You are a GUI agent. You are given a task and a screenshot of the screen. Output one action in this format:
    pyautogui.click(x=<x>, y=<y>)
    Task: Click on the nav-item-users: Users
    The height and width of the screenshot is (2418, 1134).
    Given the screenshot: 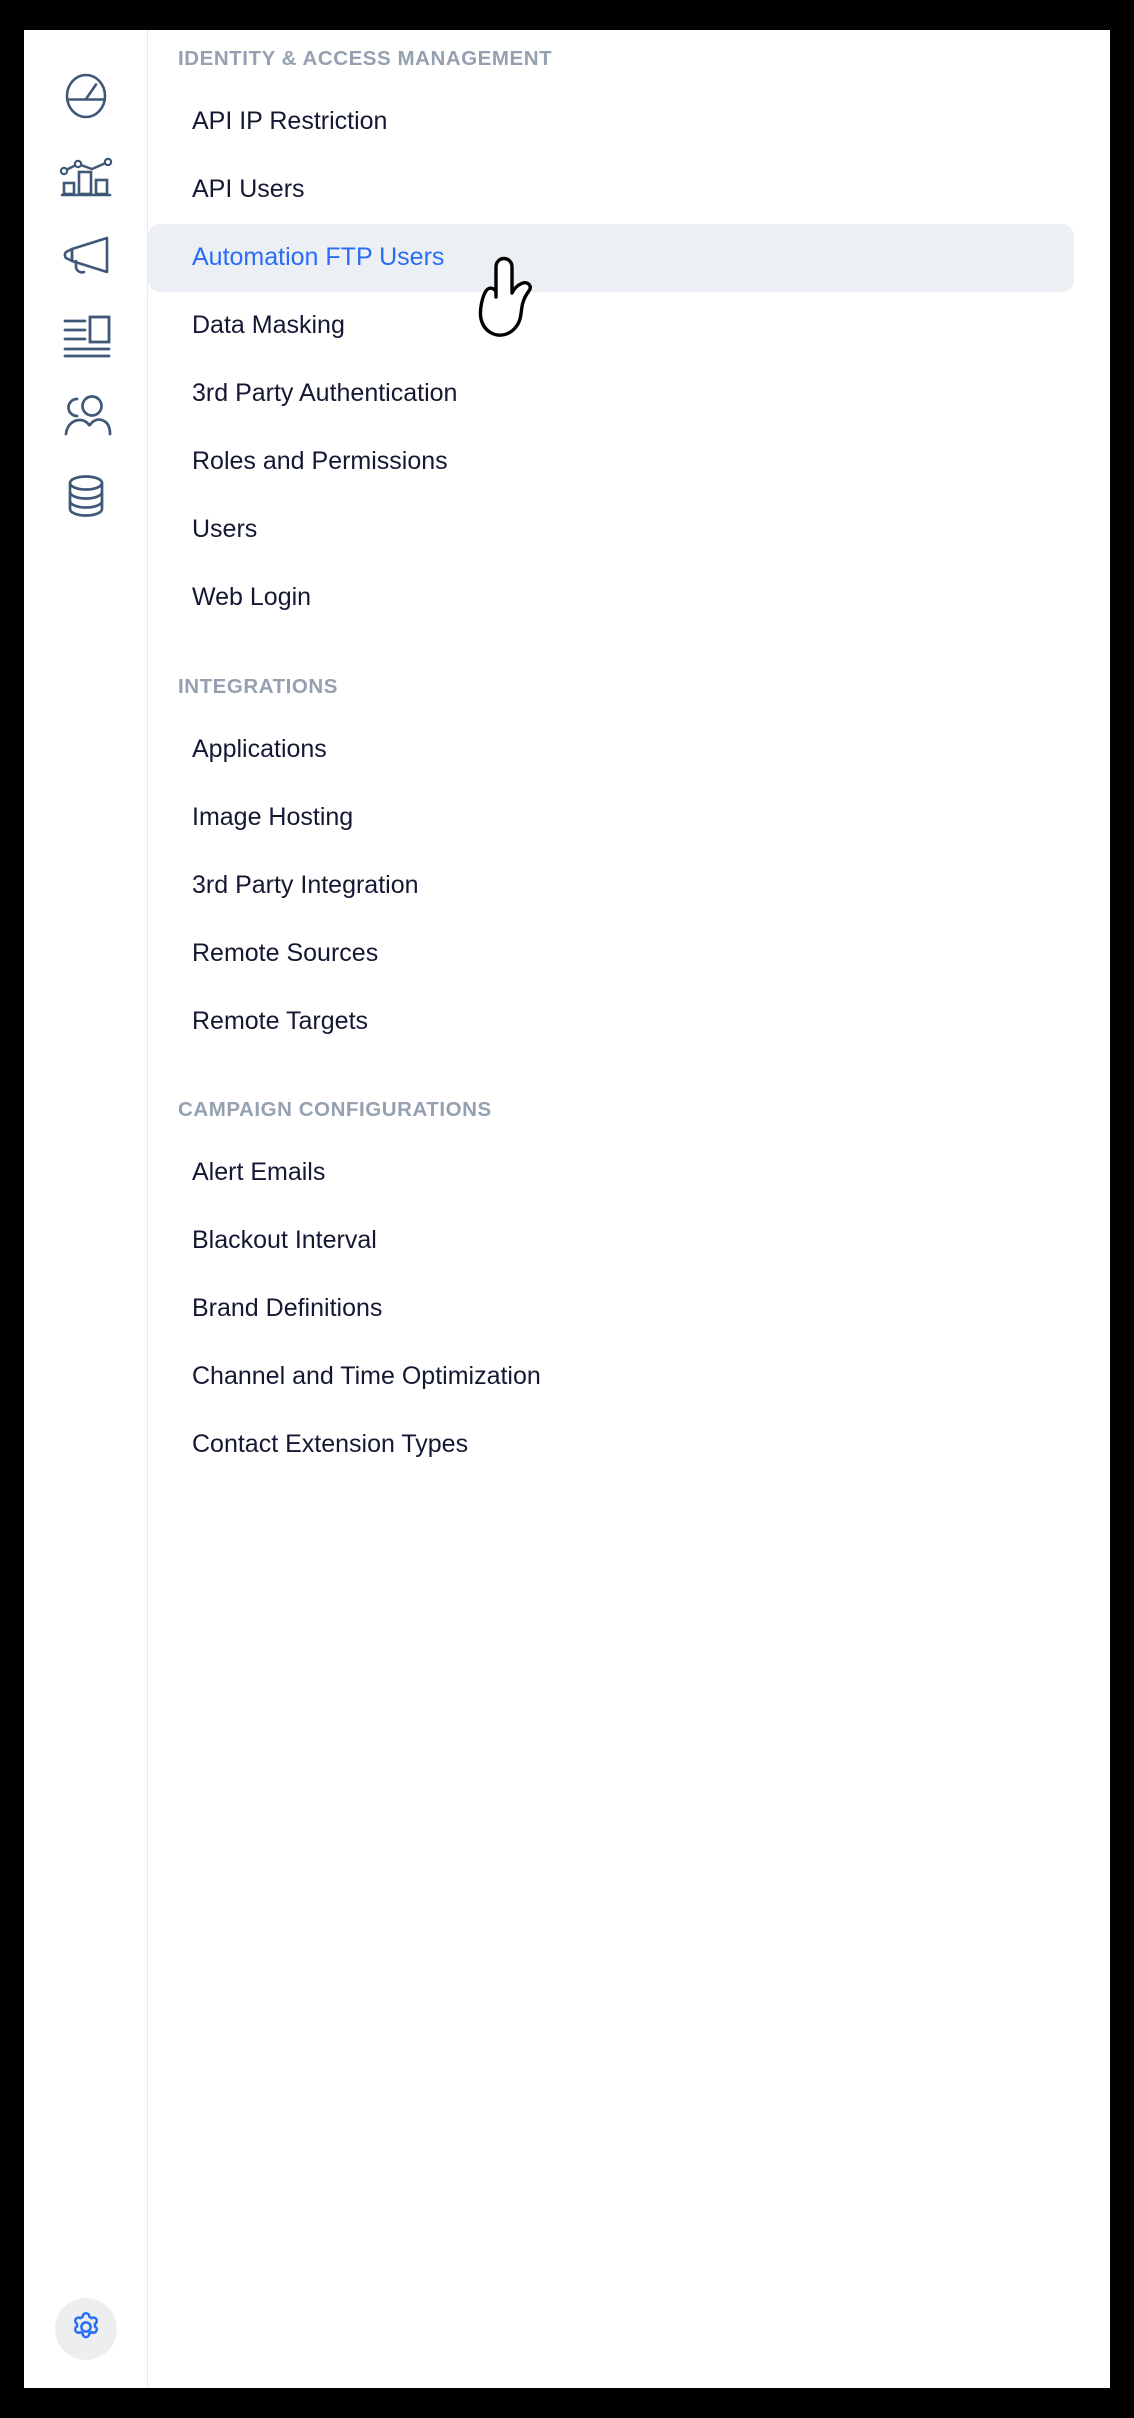 What is the action you would take?
    pyautogui.click(x=611, y=530)
    